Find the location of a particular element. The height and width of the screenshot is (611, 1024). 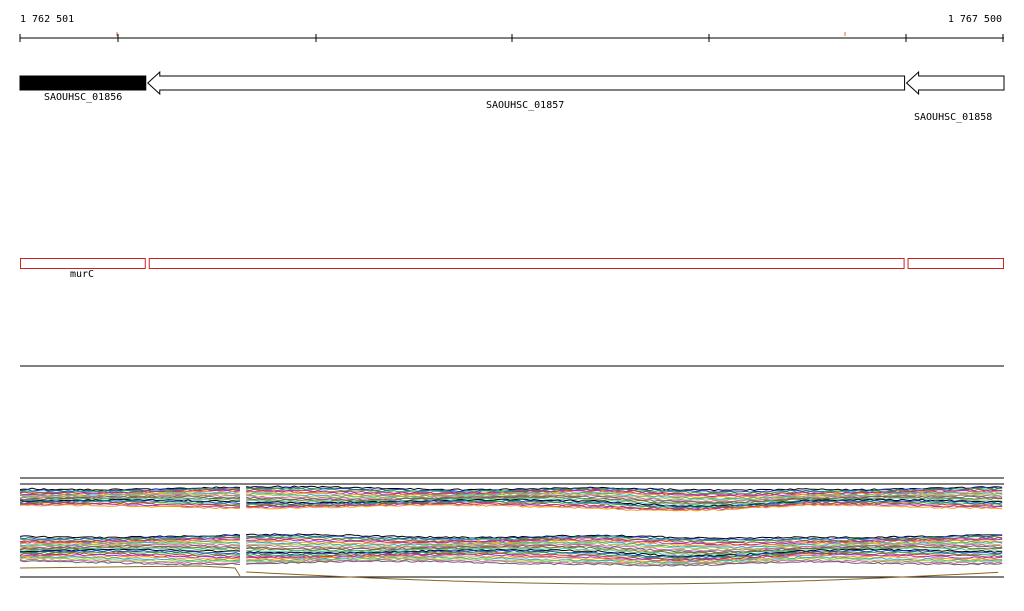

coverage-low-trace-left is located at coordinates (130, 571).